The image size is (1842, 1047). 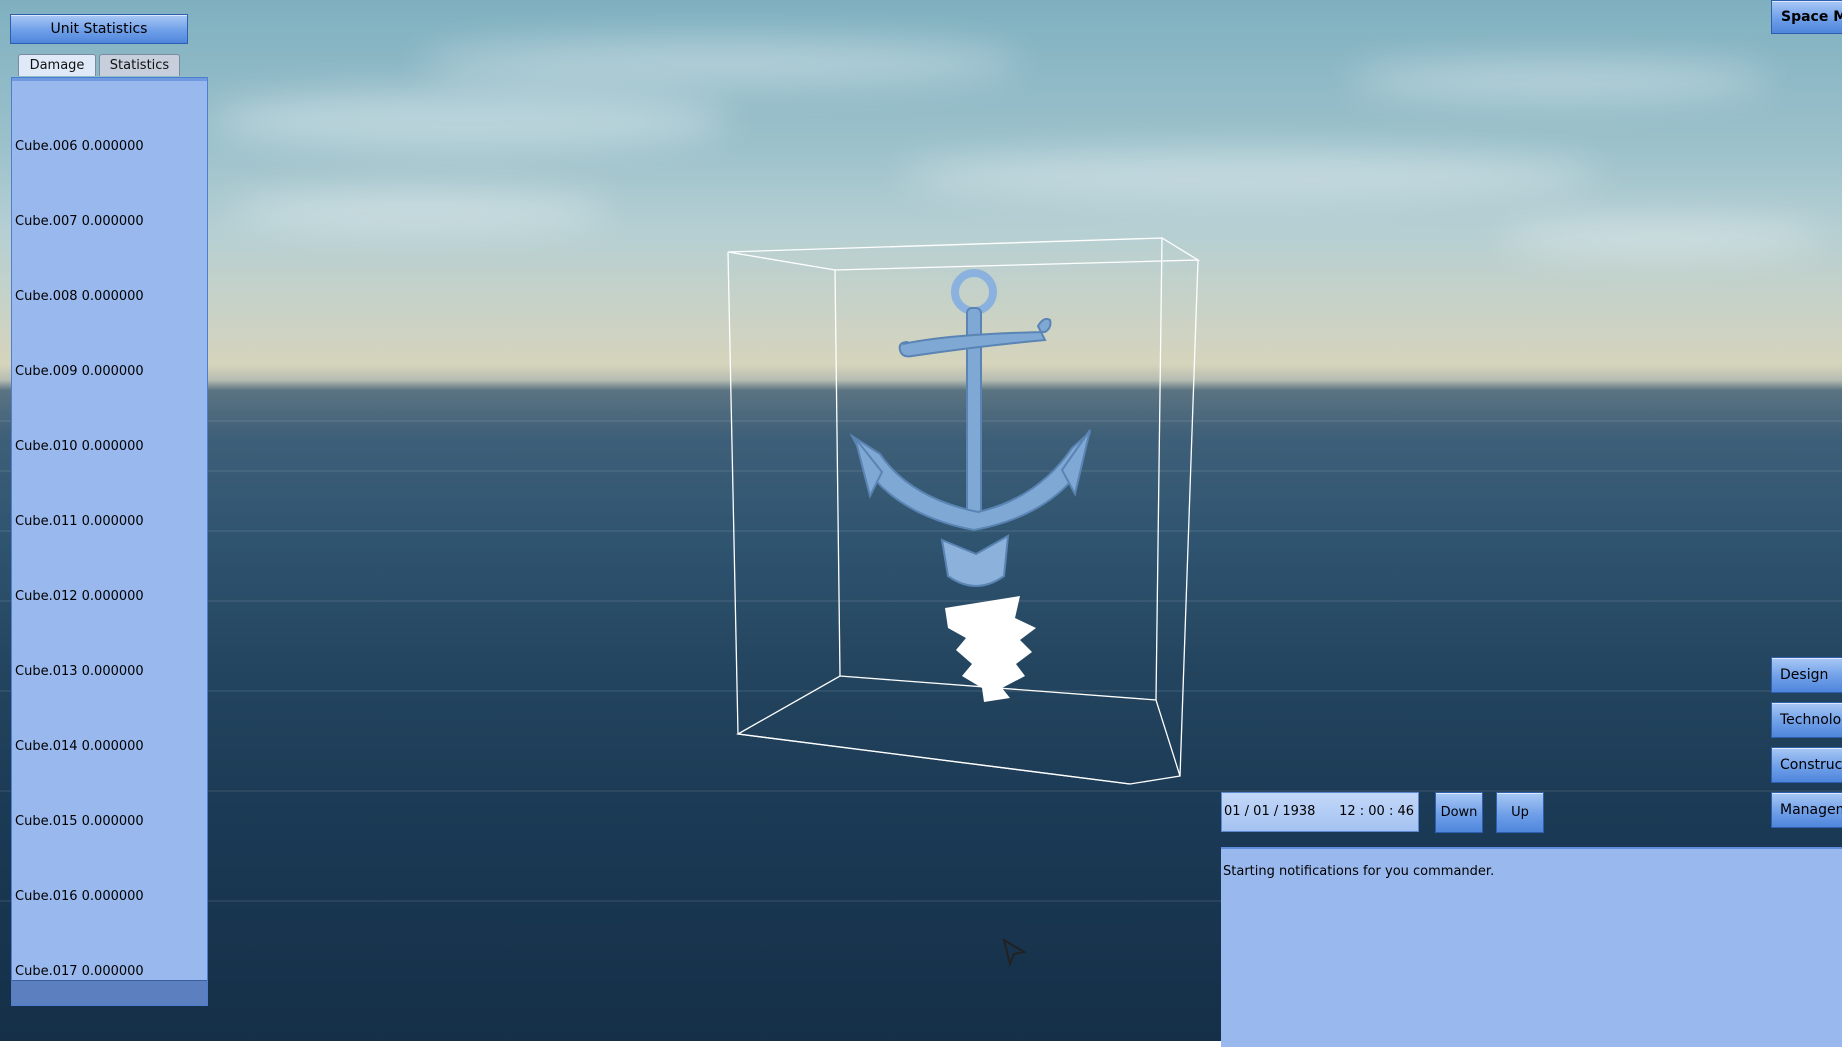 What do you see at coordinates (1320, 812) in the screenshot?
I see `date-time-display: 01 / 01 / 1938 12 : 00 : 46` at bounding box center [1320, 812].